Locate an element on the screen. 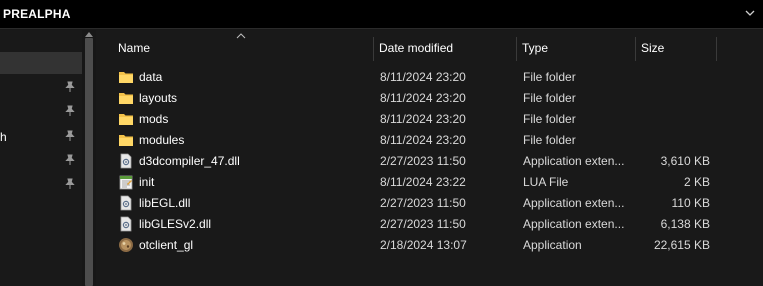 The height and width of the screenshot is (286, 763). file-row: mods 8/11/2024 23:20 File folder is located at coordinates (432, 119).